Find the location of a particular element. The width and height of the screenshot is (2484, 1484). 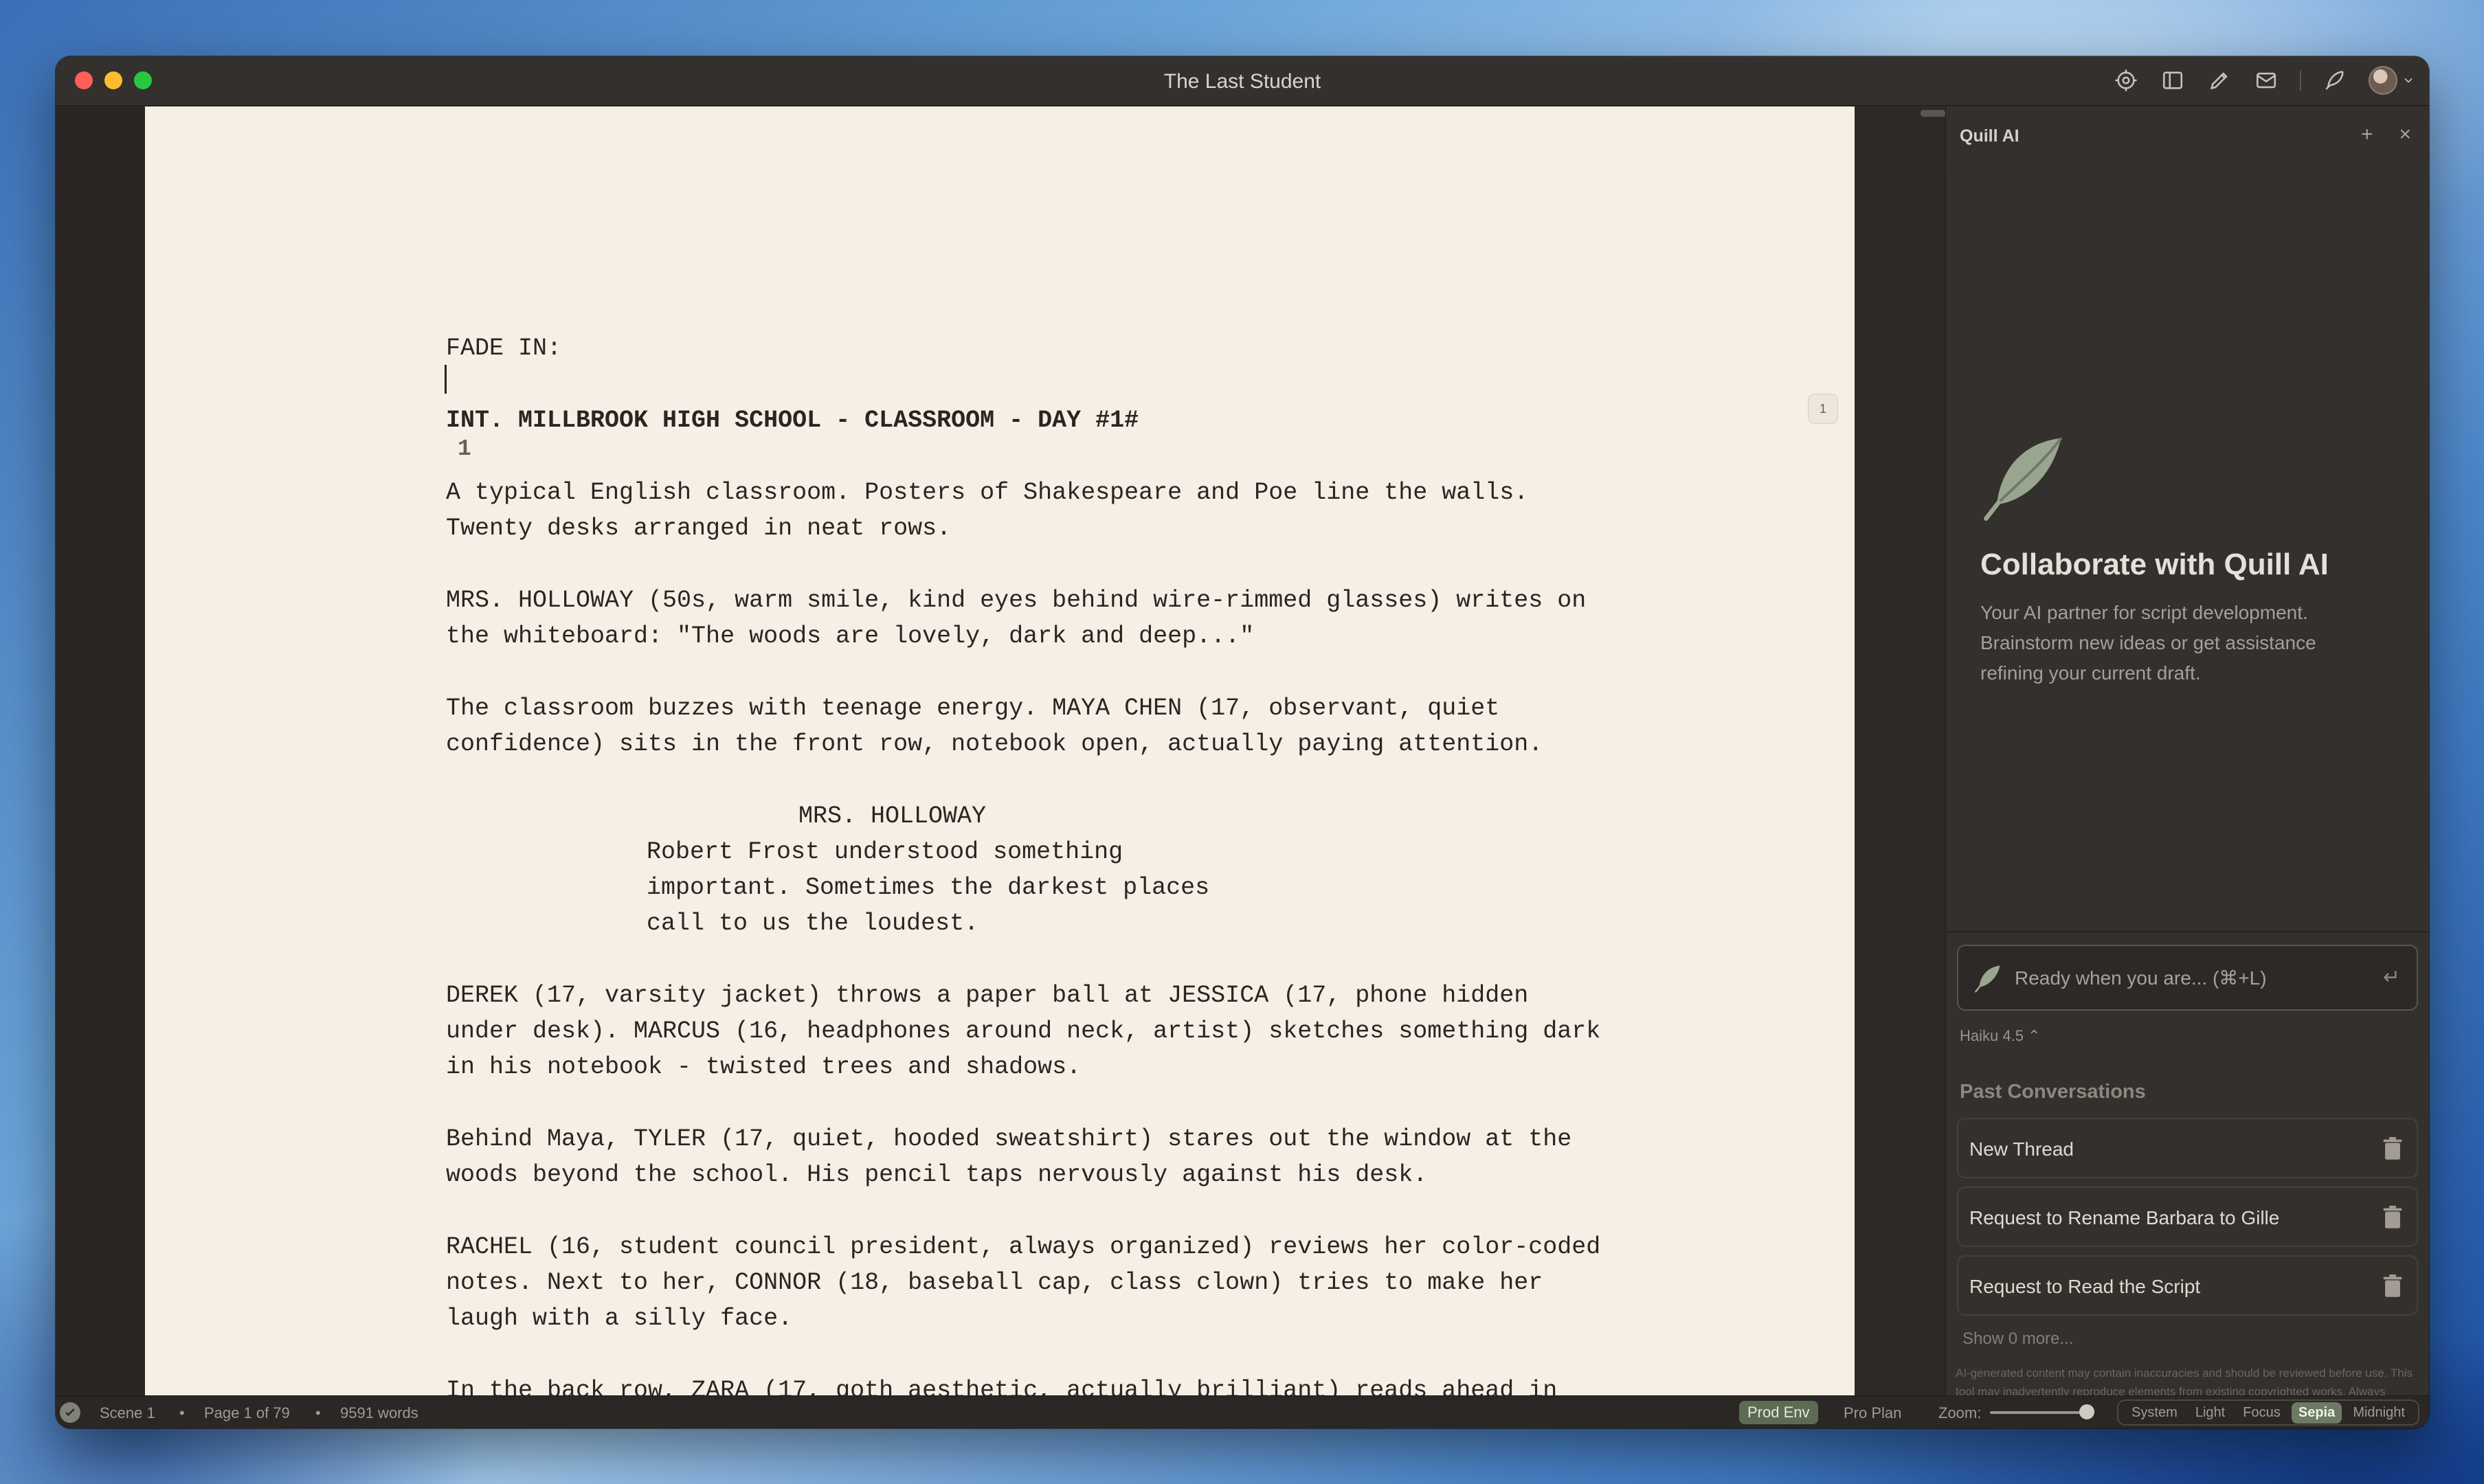

chat-input-placeholder: Ready when you are... (⌘+L) is located at coordinates (2141, 978).